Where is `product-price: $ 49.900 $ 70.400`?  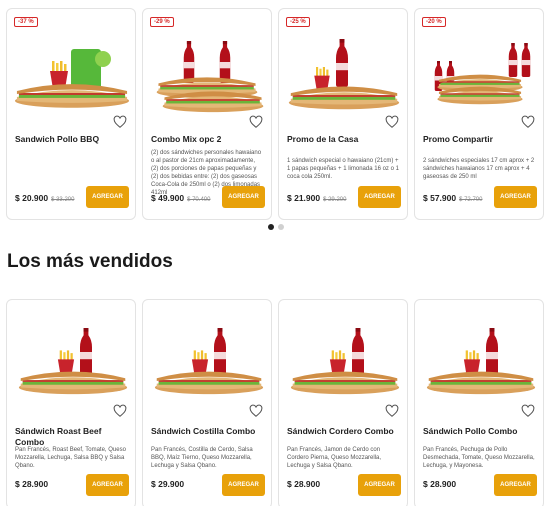
product-price: $ 49.900 $ 70.400 is located at coordinates (180, 198).